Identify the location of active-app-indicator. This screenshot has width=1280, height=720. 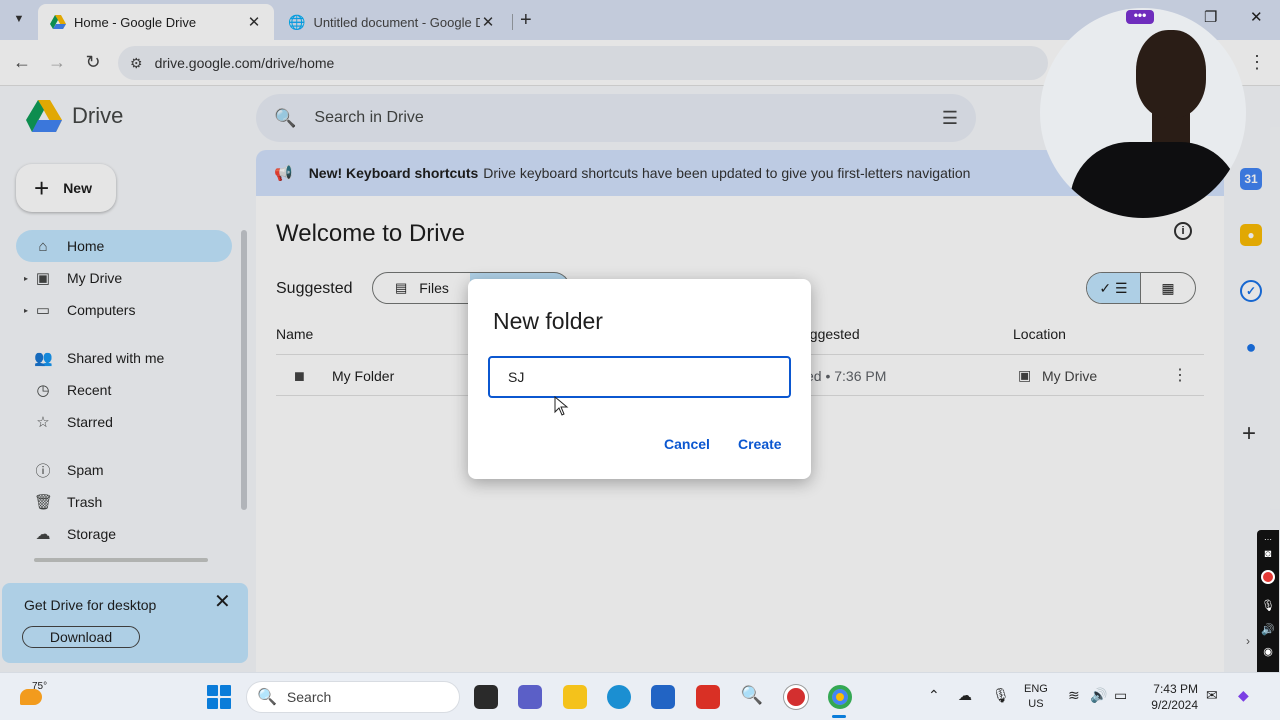
(839, 716).